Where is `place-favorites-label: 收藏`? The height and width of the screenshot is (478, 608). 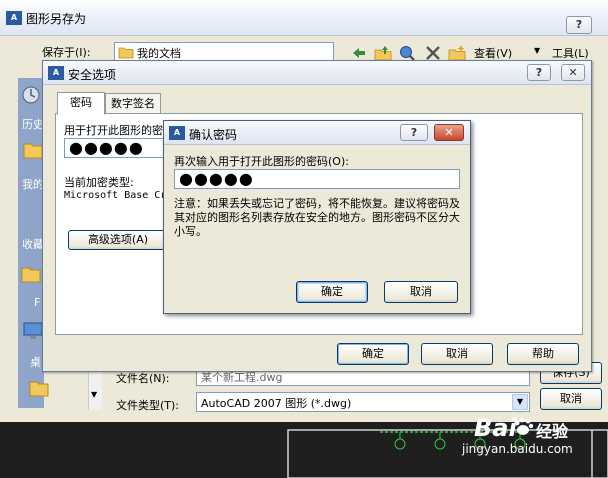
place-favorites-label: 收藏 is located at coordinates (33, 244).